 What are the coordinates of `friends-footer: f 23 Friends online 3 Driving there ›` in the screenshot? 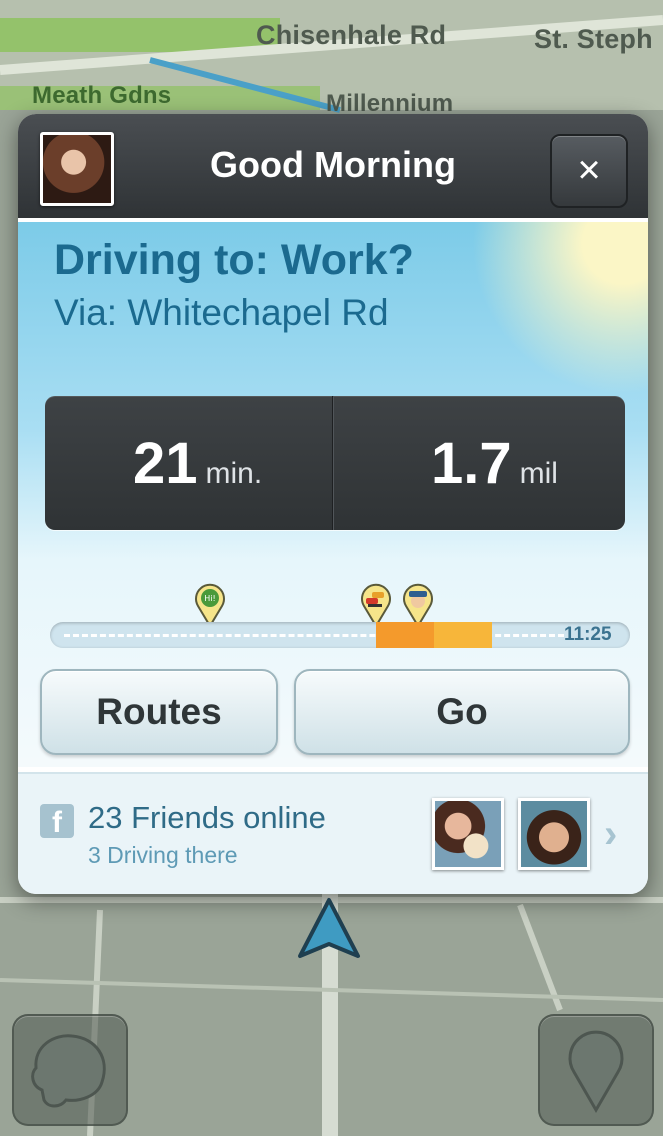 It's located at (333, 833).